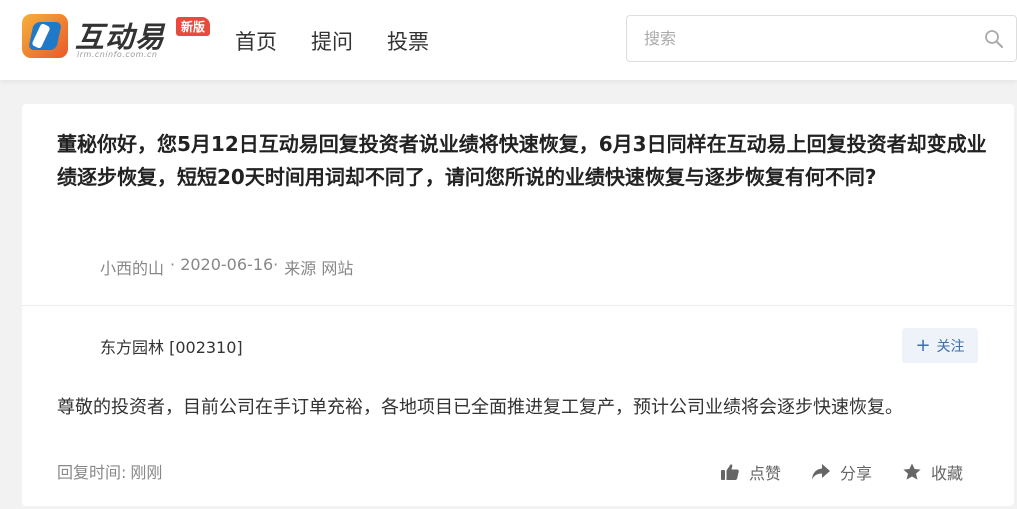  I want to click on nav-item-home: 首页, so click(256, 41).